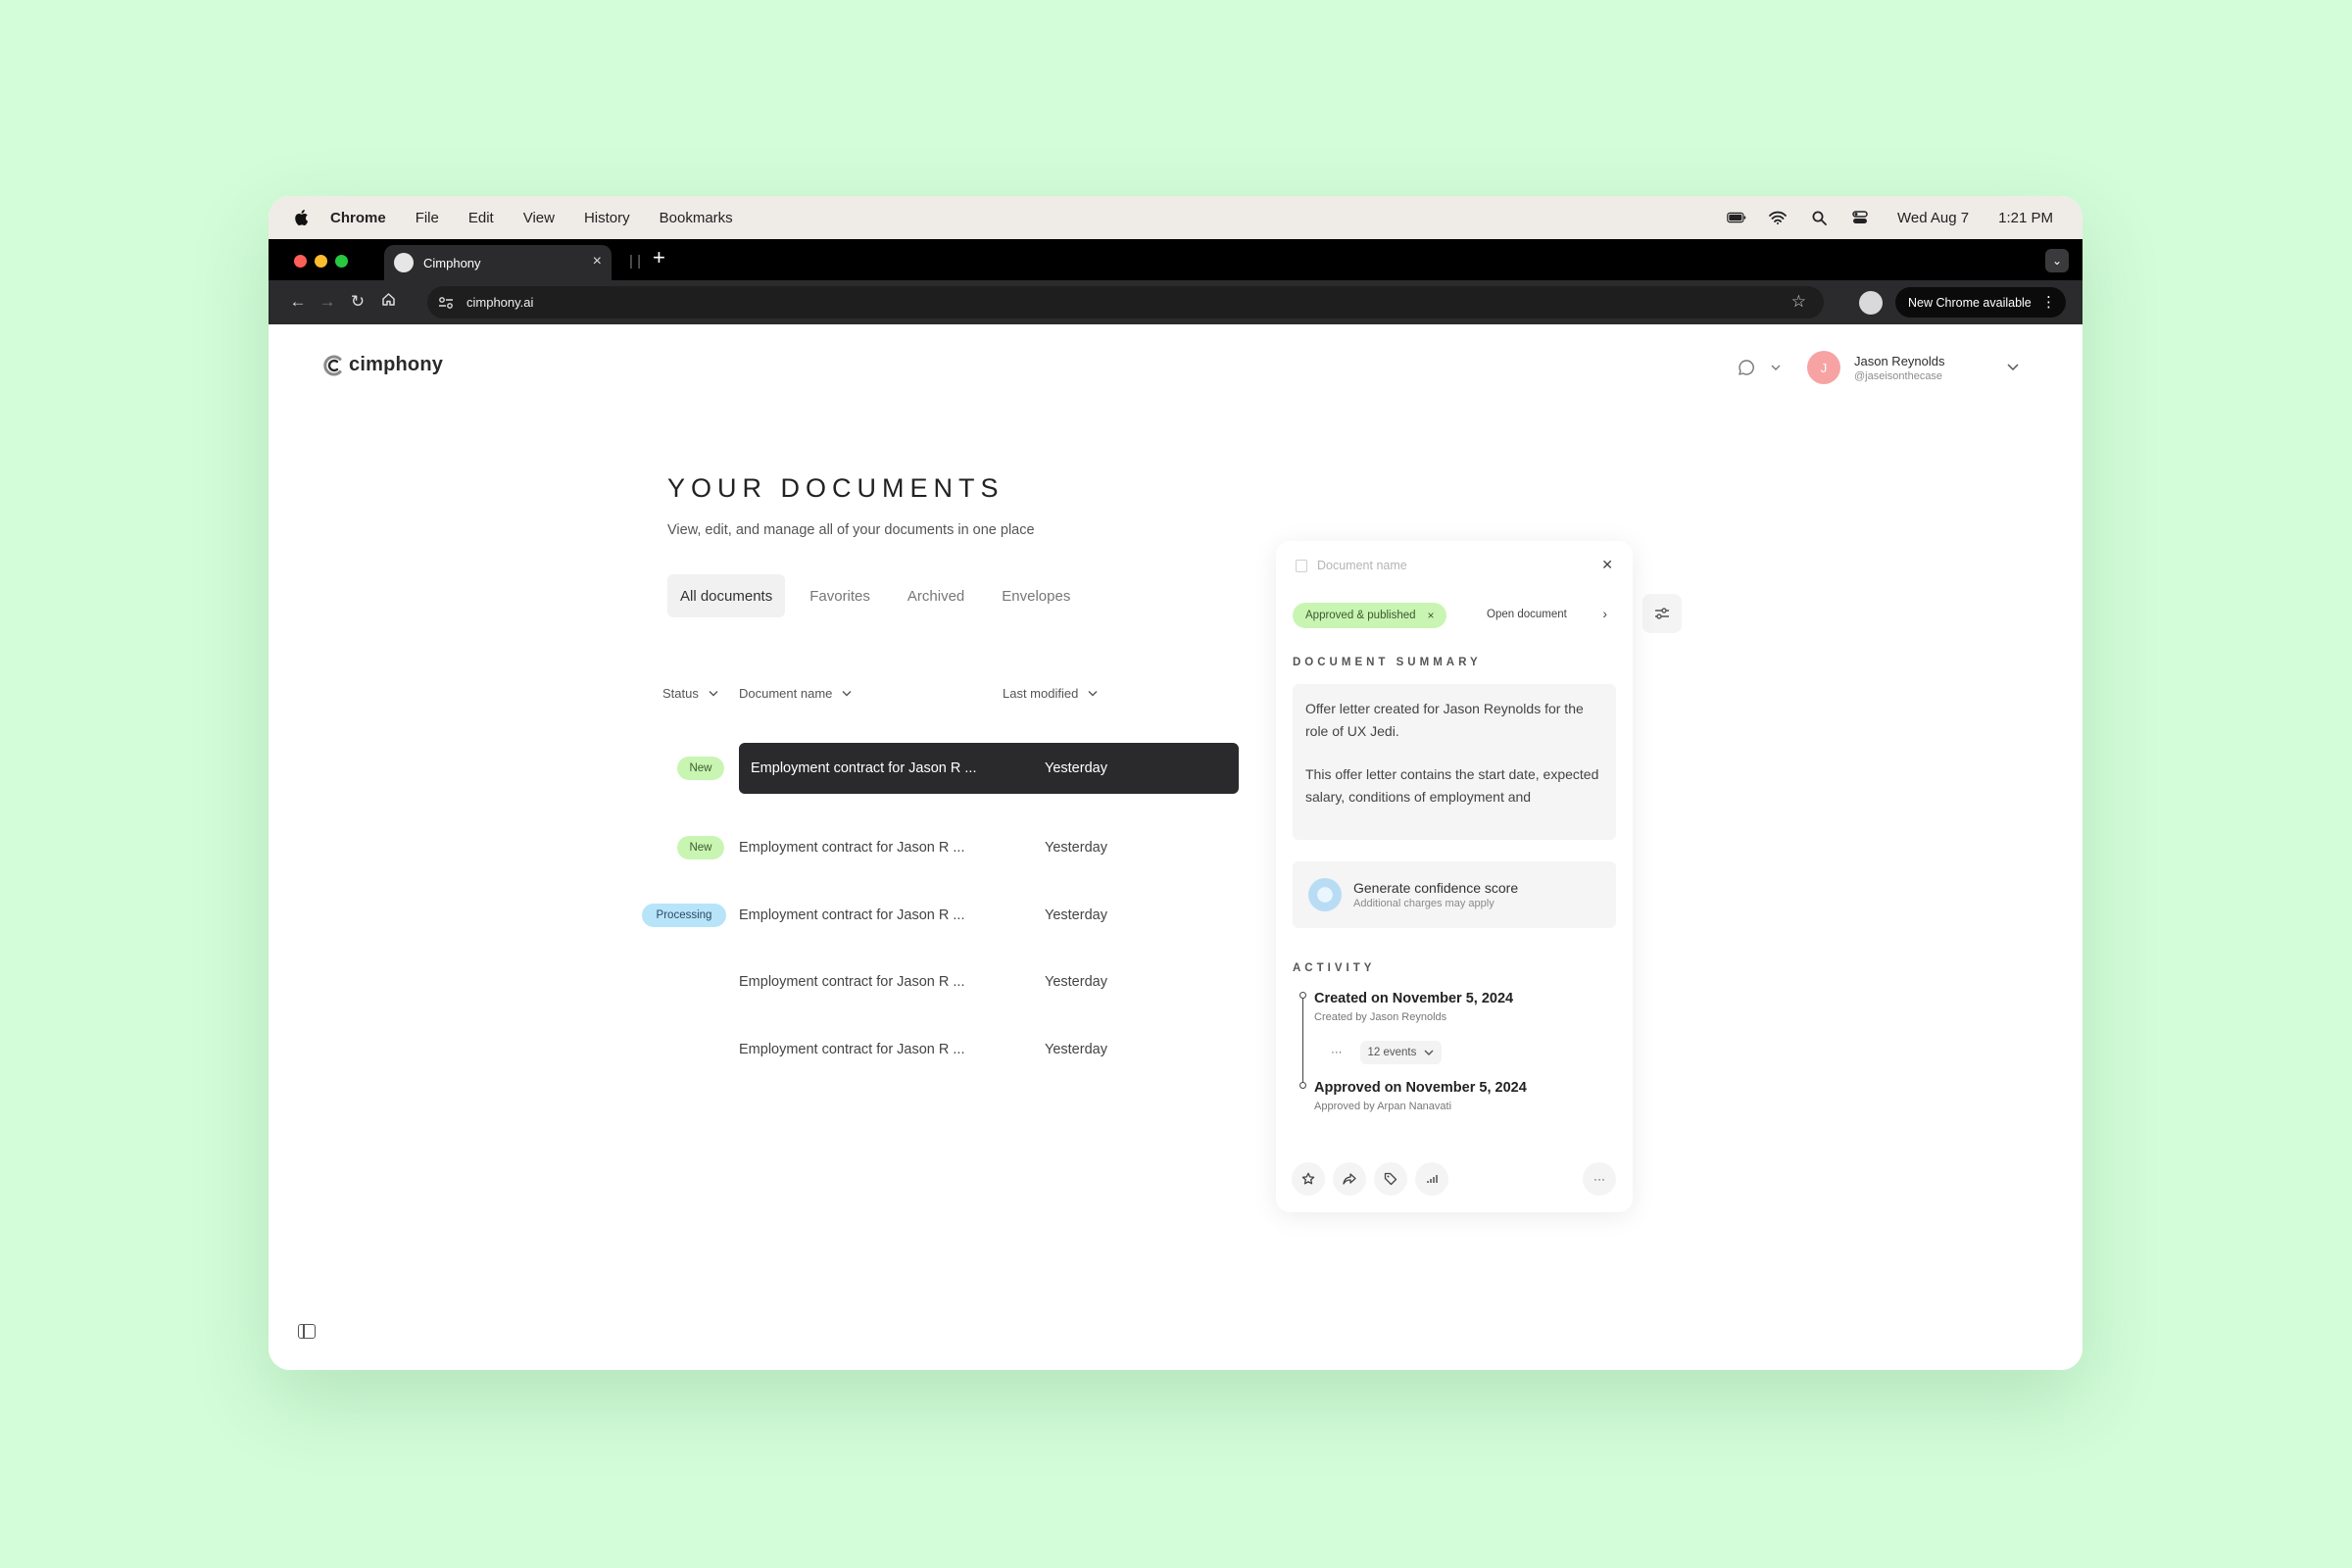  I want to click on activity-approved-title: Approved on November 5, 2024, so click(1420, 1088).